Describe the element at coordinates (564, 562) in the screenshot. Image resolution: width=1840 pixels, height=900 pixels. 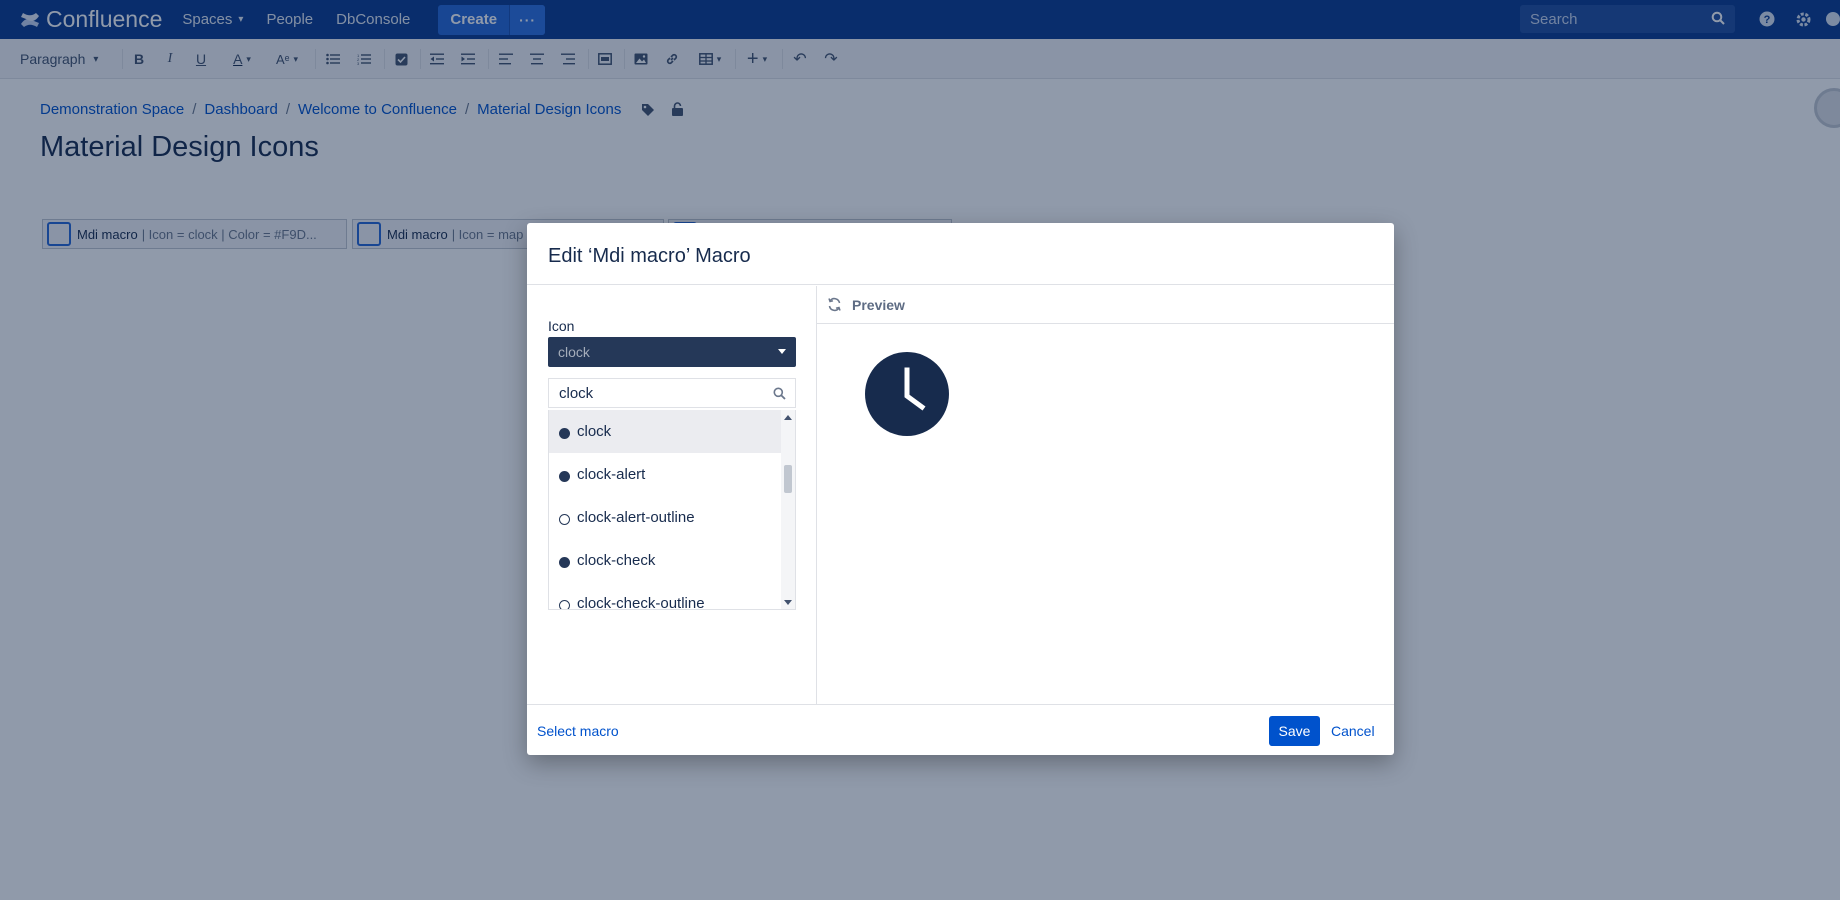
I see `clock-check-icon` at that location.